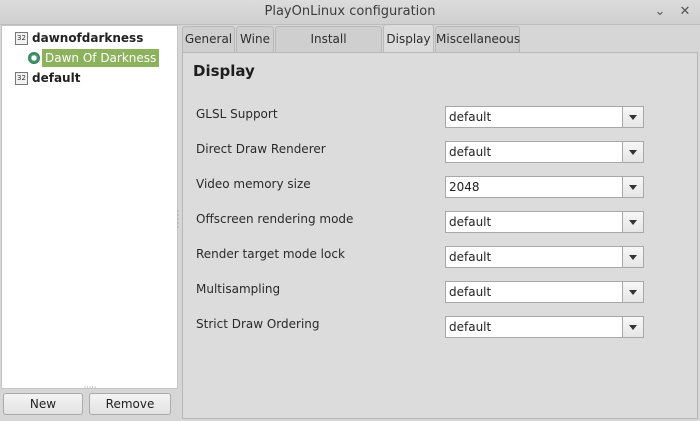 The height and width of the screenshot is (421, 700). Describe the element at coordinates (90, 388) in the screenshot. I see `horizontal-splitter-handle: ·····` at that location.